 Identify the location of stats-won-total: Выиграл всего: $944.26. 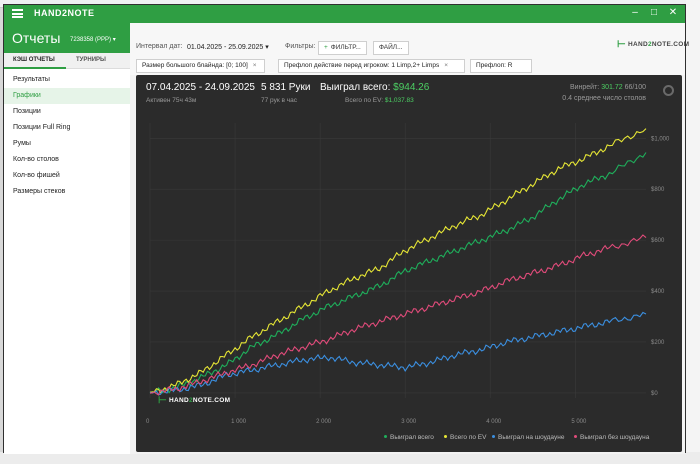
(375, 87).